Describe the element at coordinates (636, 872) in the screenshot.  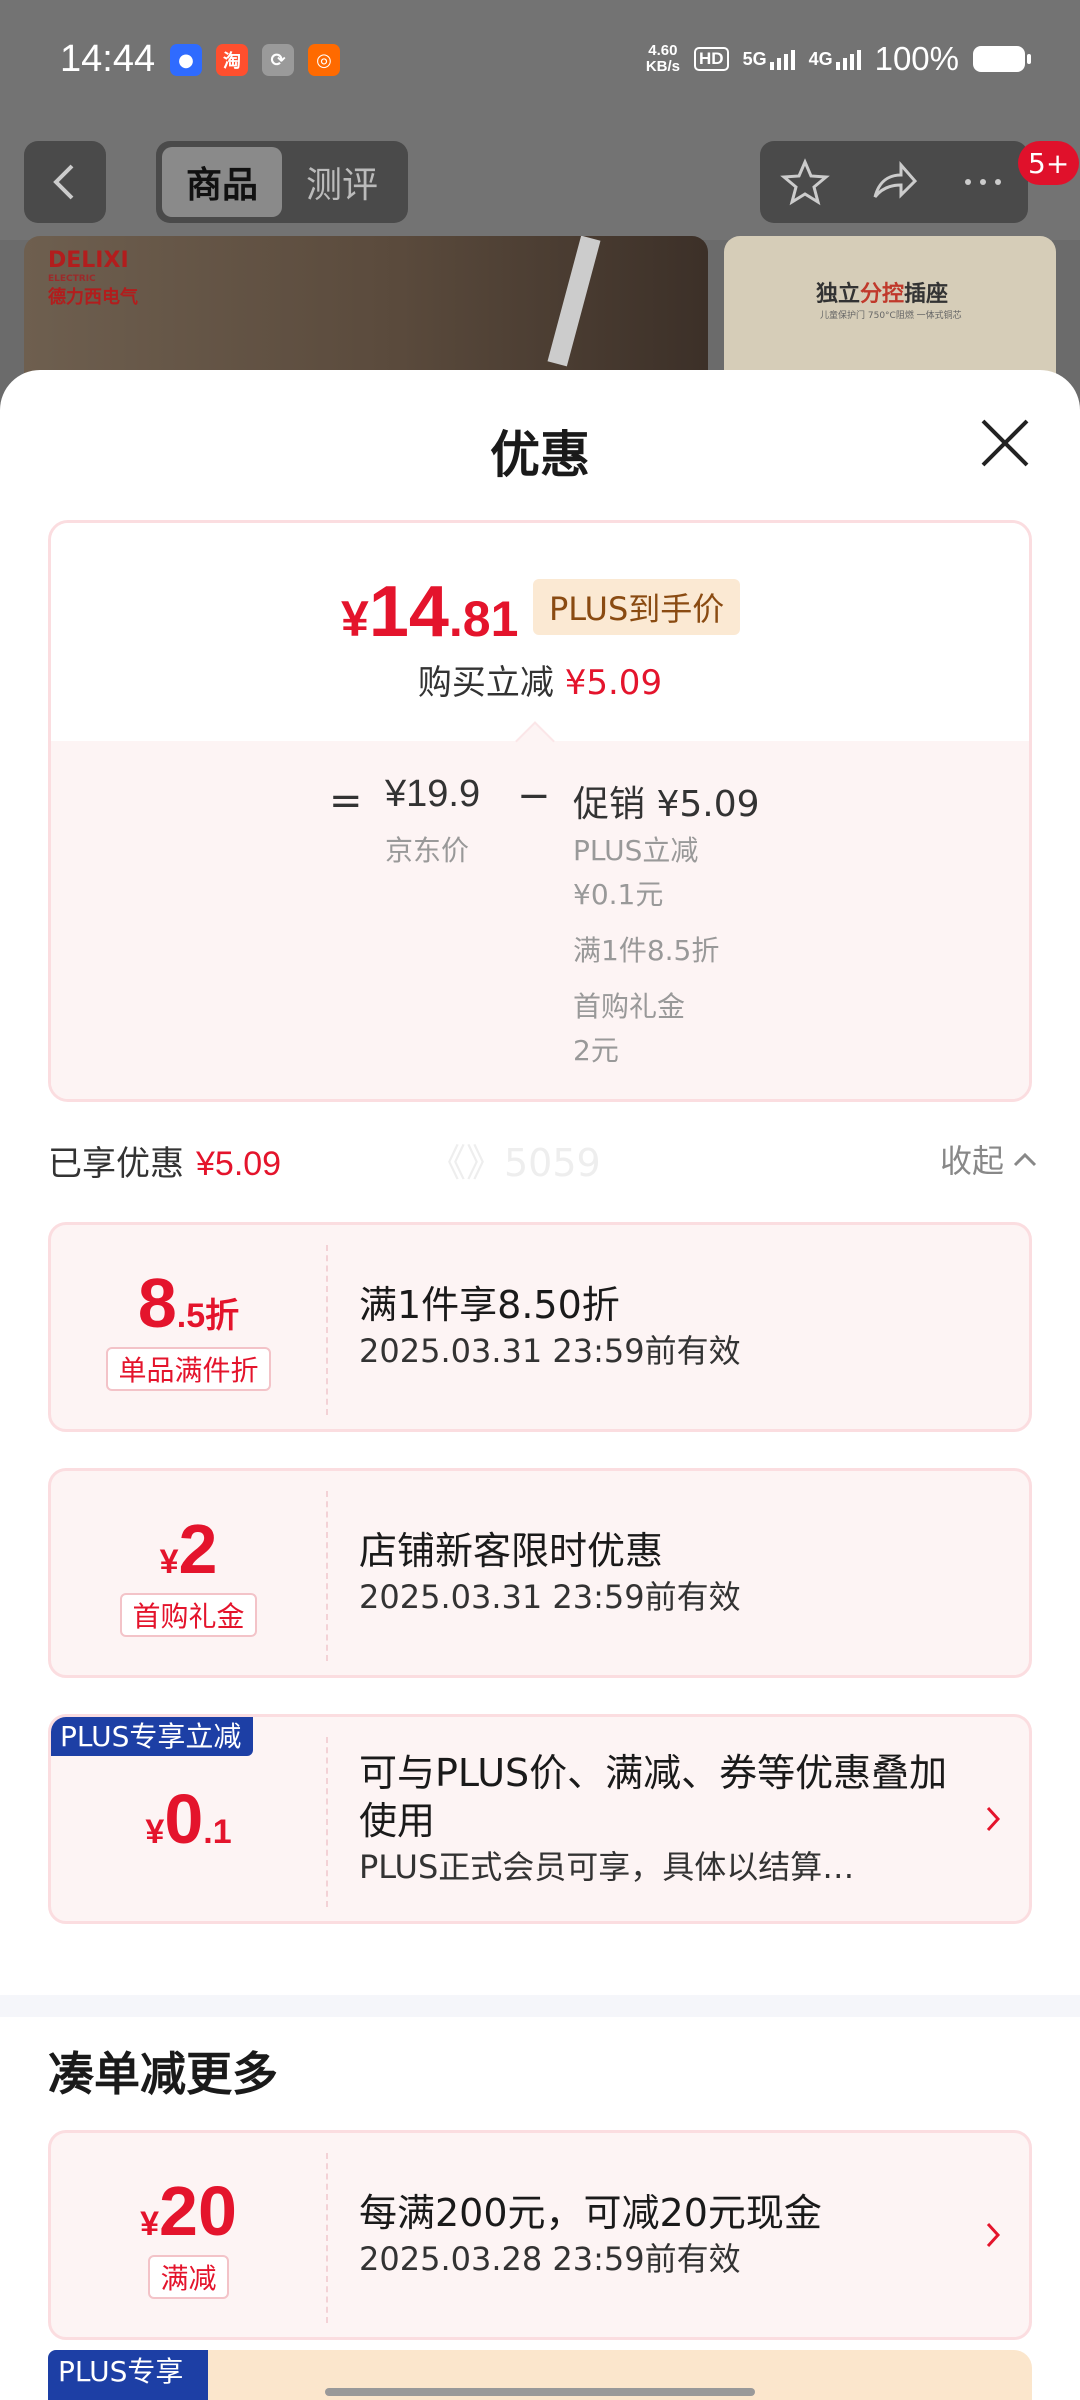
I see `promo-item: PLUS立减 ¥0.1元` at that location.